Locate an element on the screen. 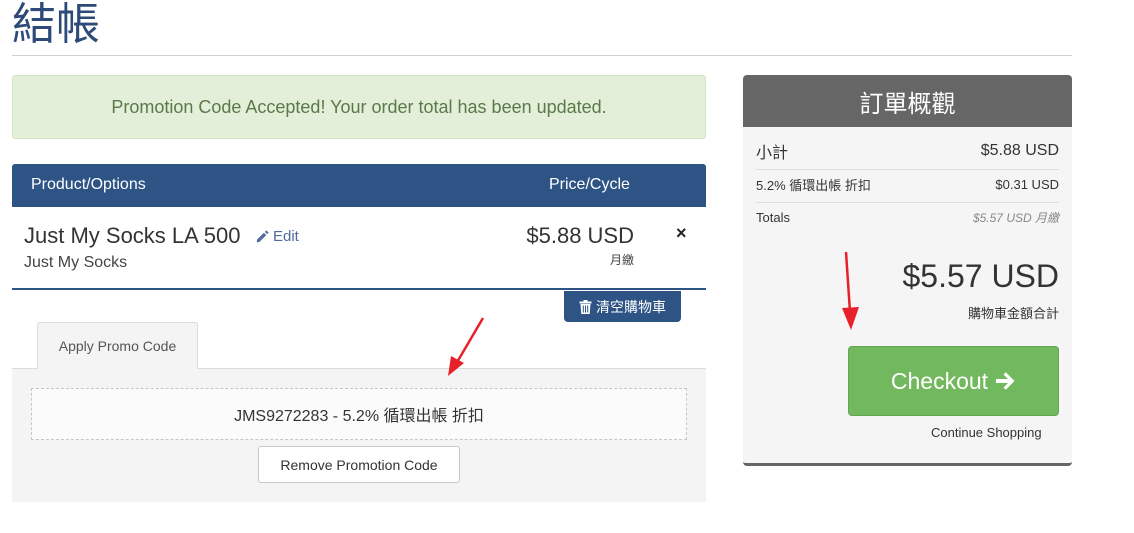 The height and width of the screenshot is (533, 1134). empty-cart-label: 清空購物車 is located at coordinates (631, 306).